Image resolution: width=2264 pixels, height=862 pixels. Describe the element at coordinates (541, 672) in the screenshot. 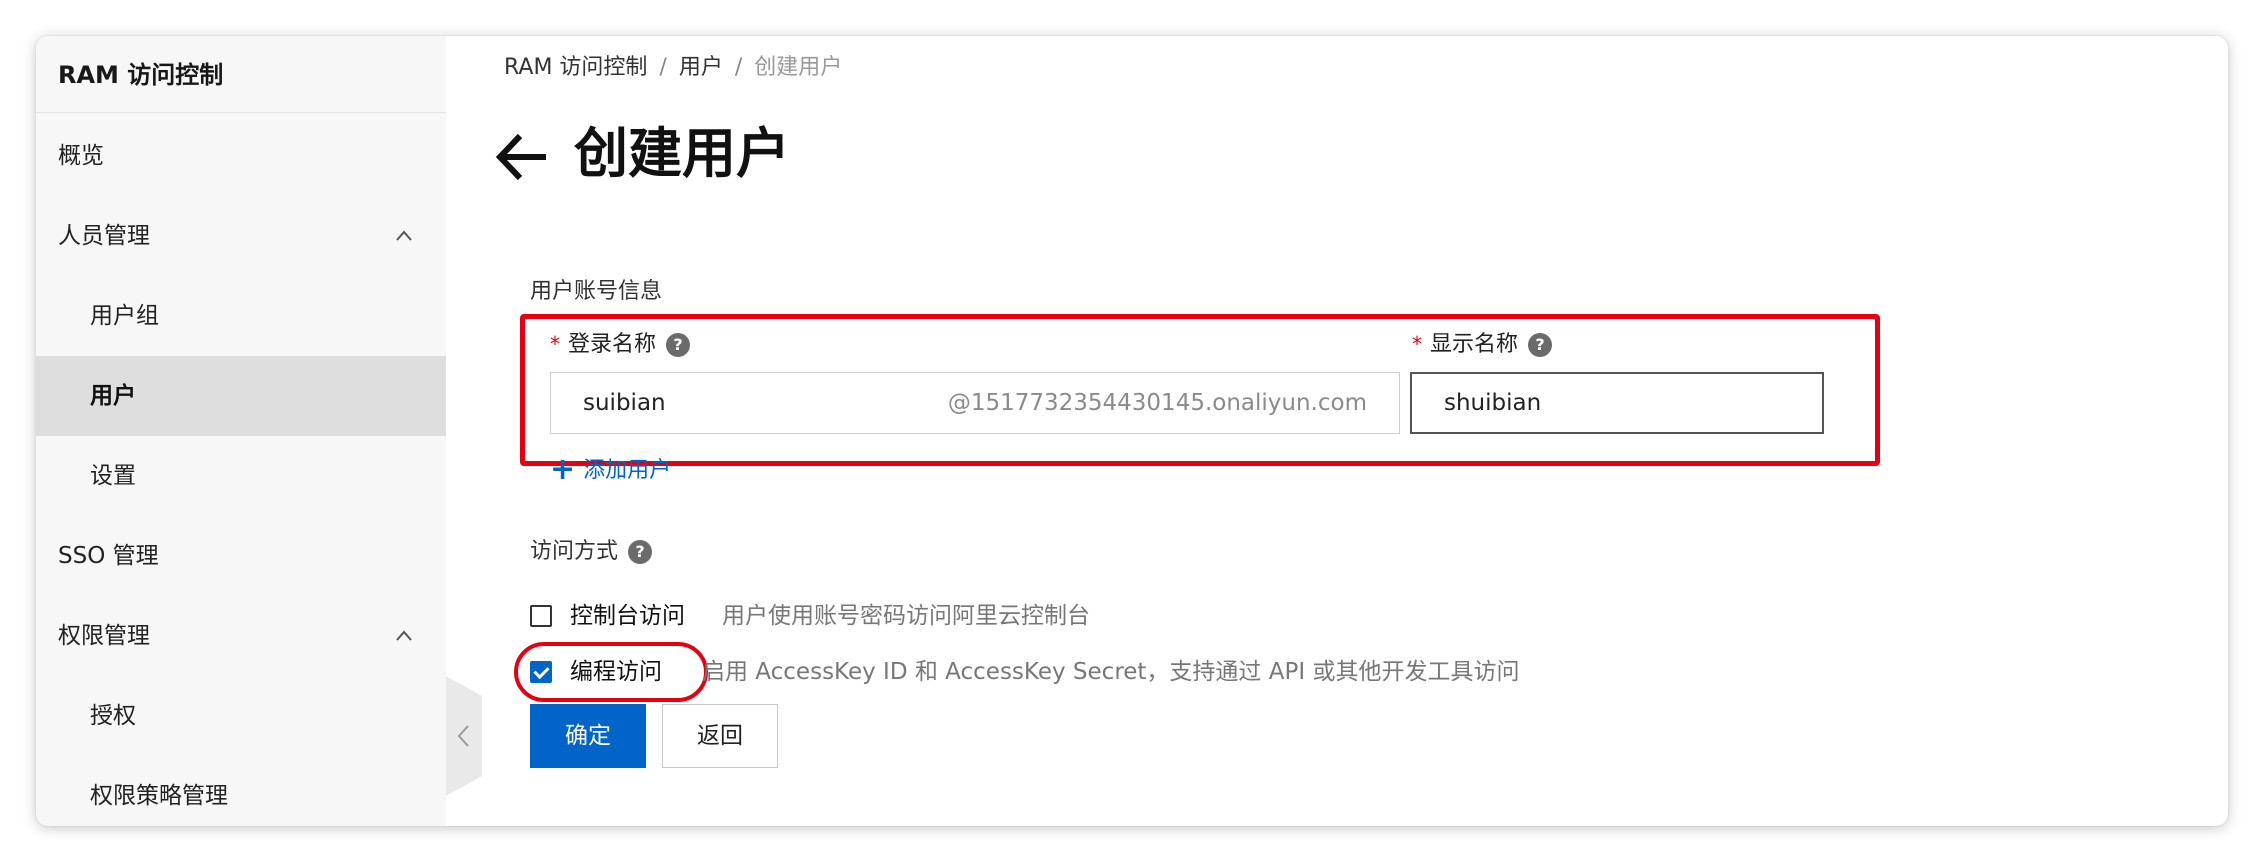

I see `programmatic-access-checkbox` at that location.